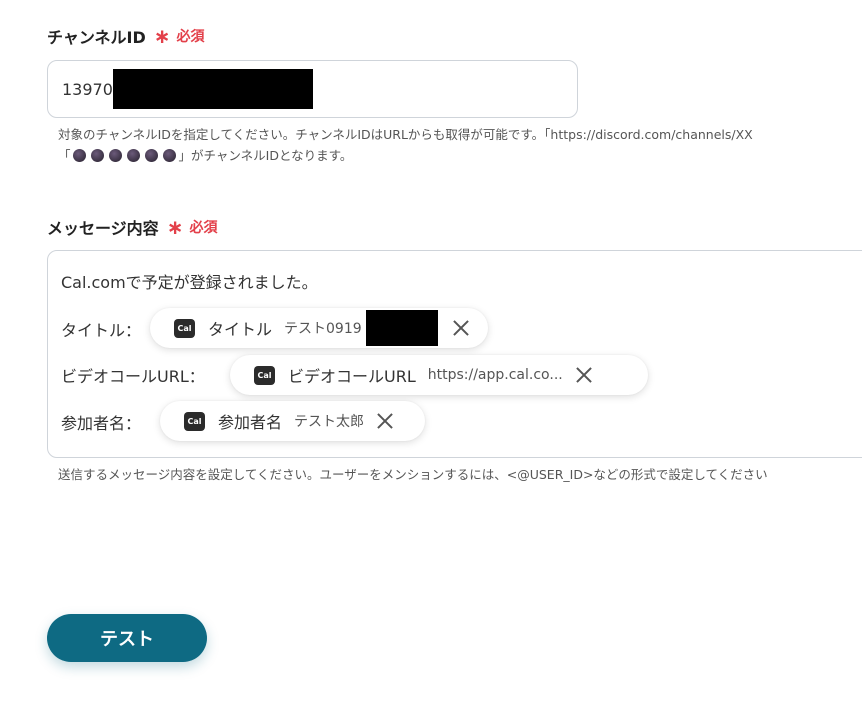  I want to click on chip-name: ビデオコールURL, so click(352, 376).